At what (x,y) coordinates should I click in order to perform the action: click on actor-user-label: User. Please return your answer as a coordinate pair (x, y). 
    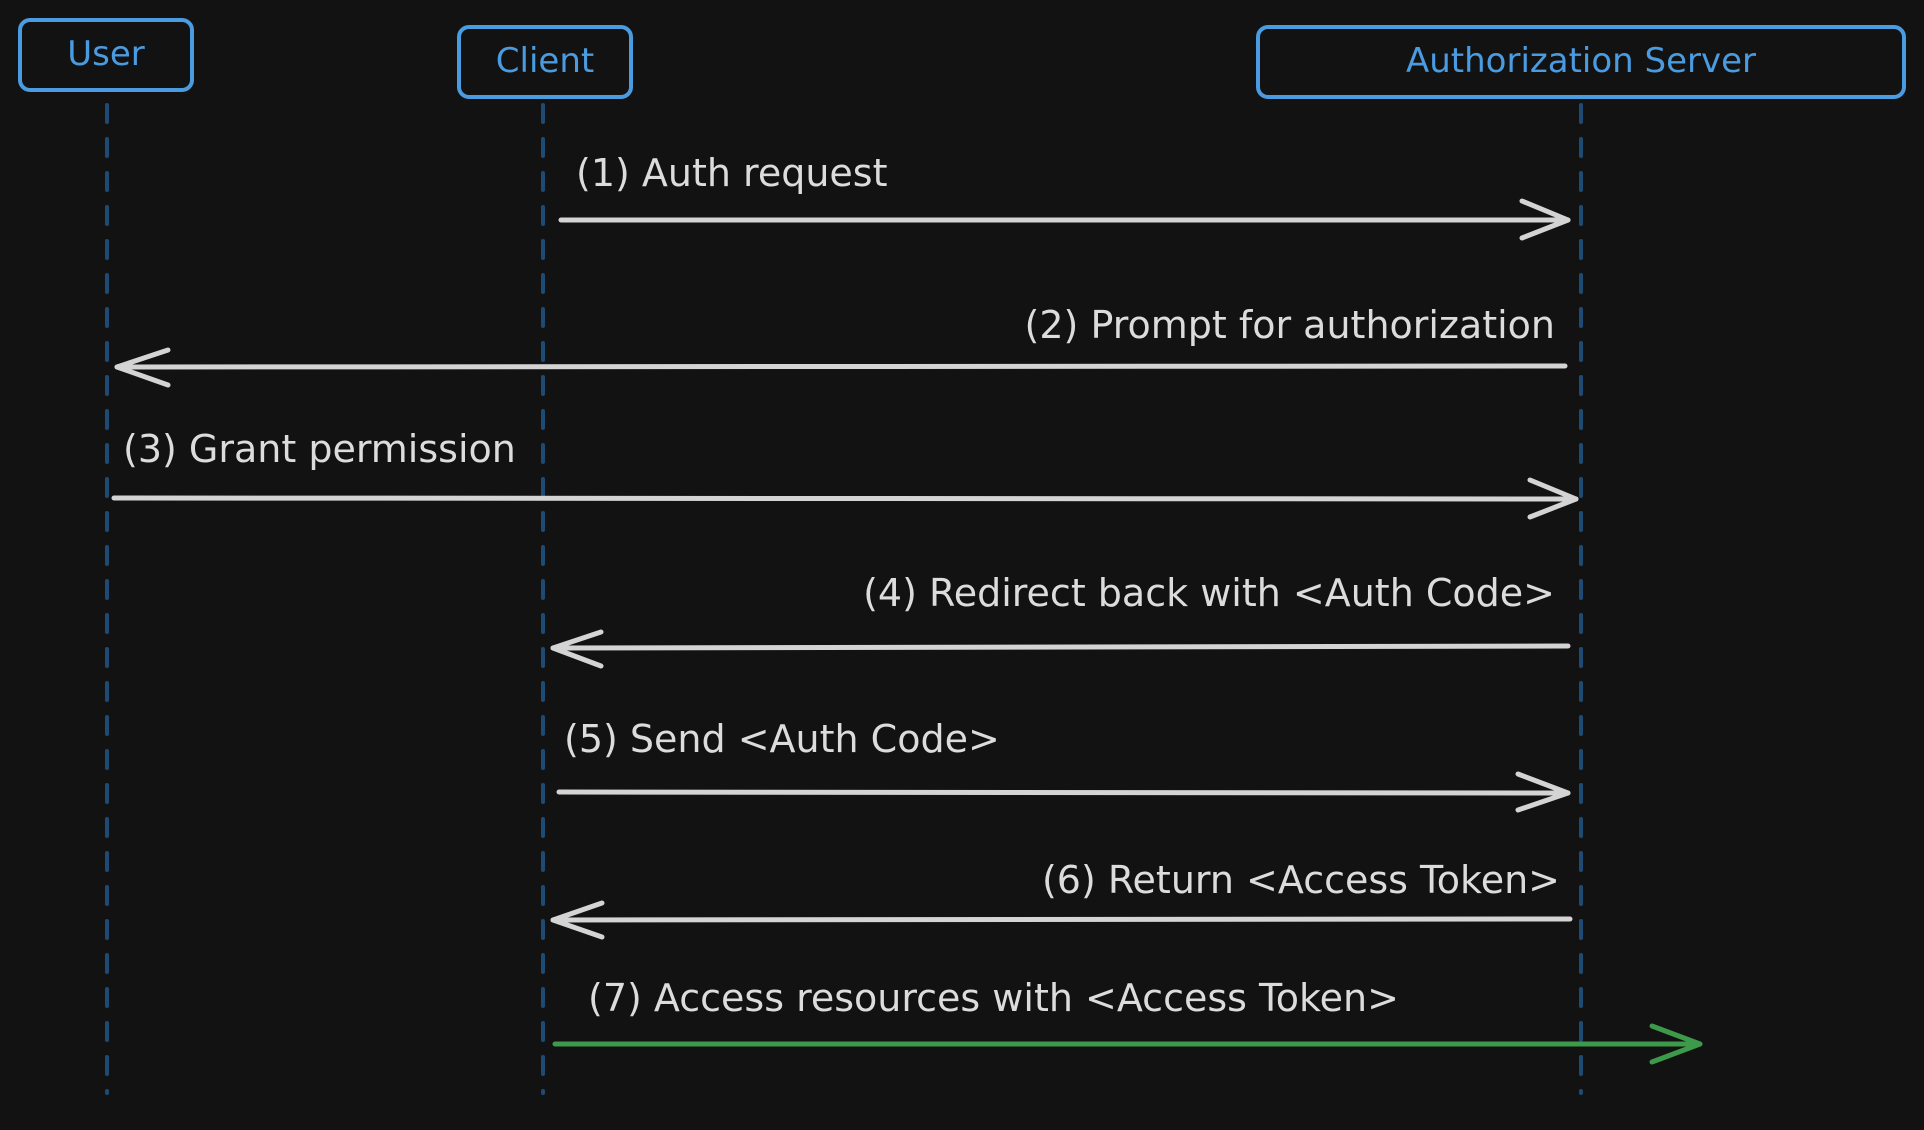
    Looking at the image, I should click on (106, 54).